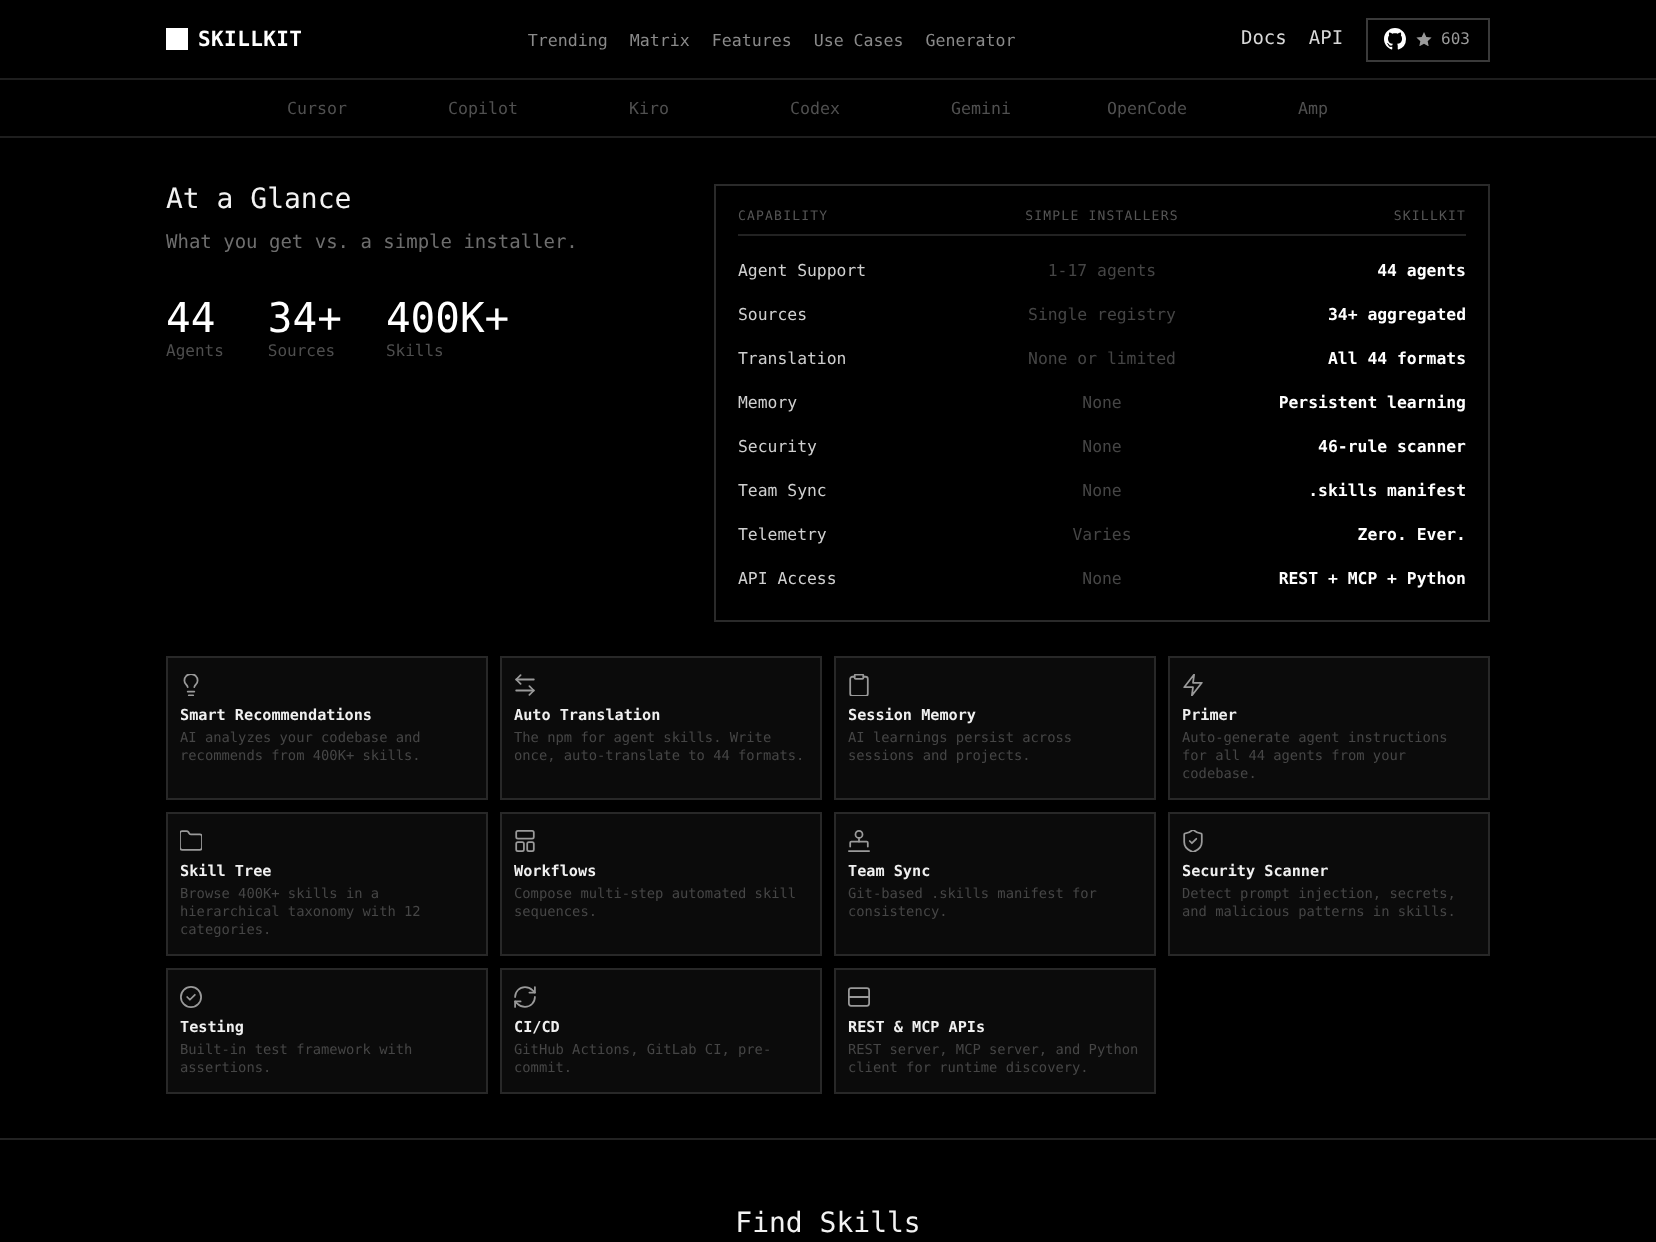  Describe the element at coordinates (415, 352) in the screenshot. I see `stat-label: Skills` at that location.